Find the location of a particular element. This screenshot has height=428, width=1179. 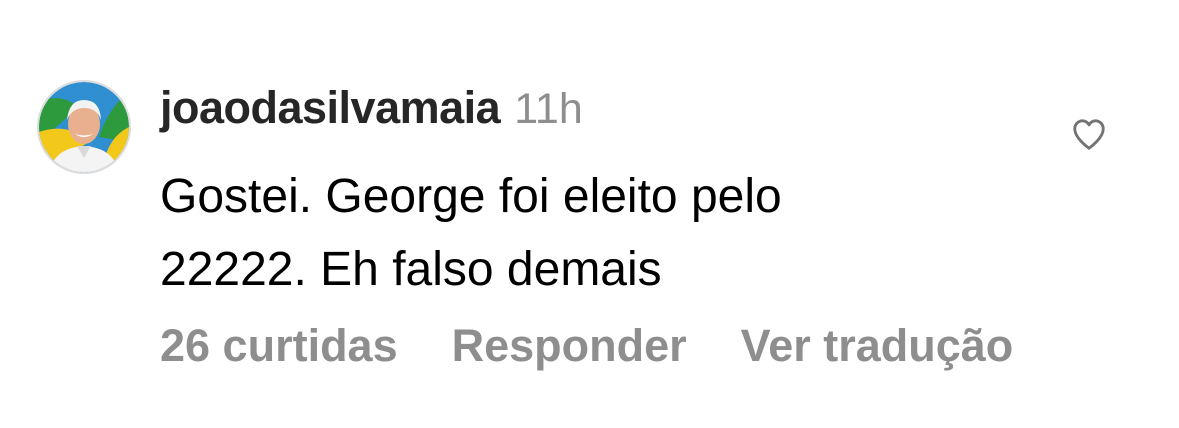

avatar is located at coordinates (84, 127).